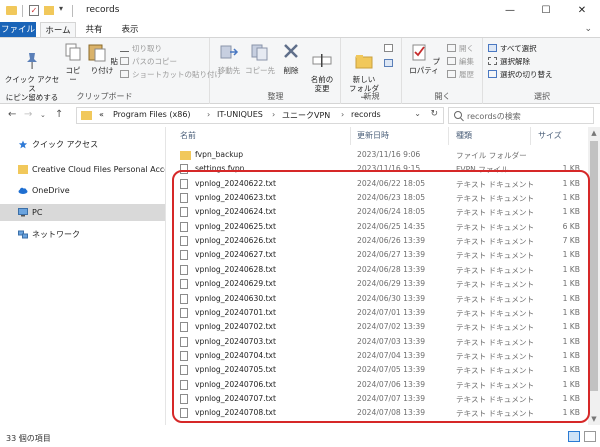  Describe the element at coordinates (464, 136) in the screenshot. I see `column-header-type: 種類` at that location.